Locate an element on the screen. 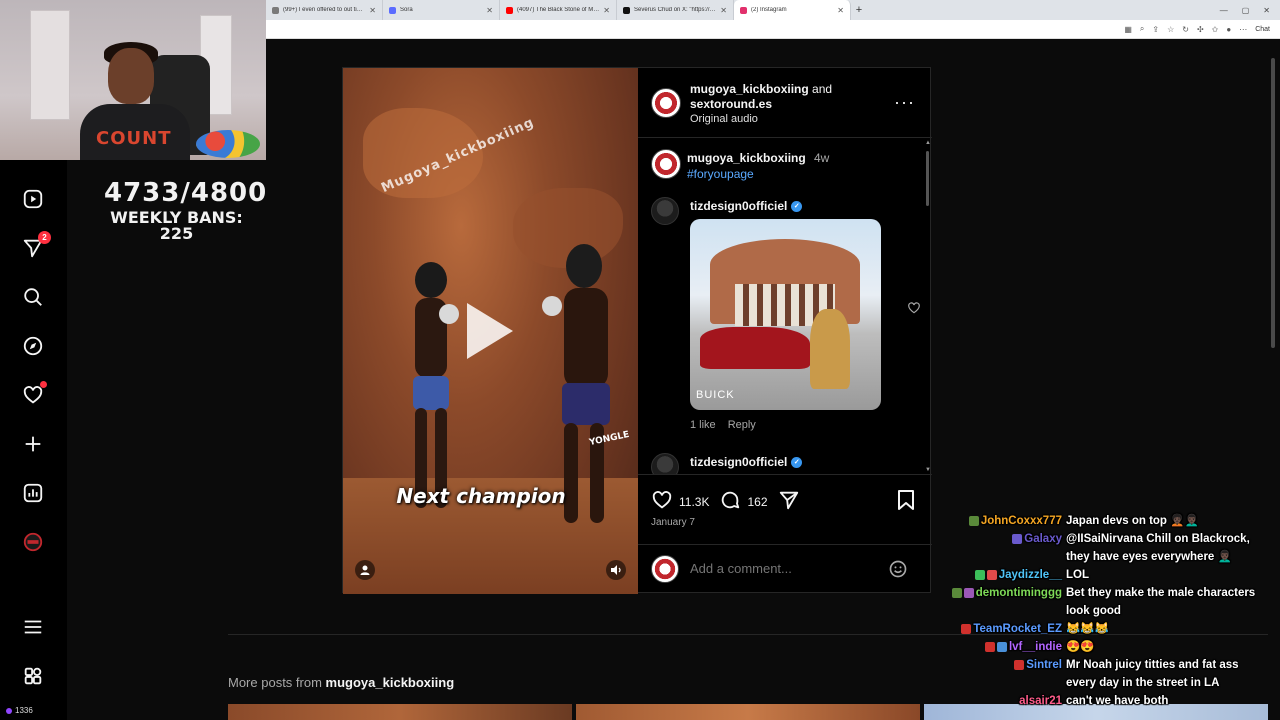  chat-text: LOL is located at coordinates (1077, 575).